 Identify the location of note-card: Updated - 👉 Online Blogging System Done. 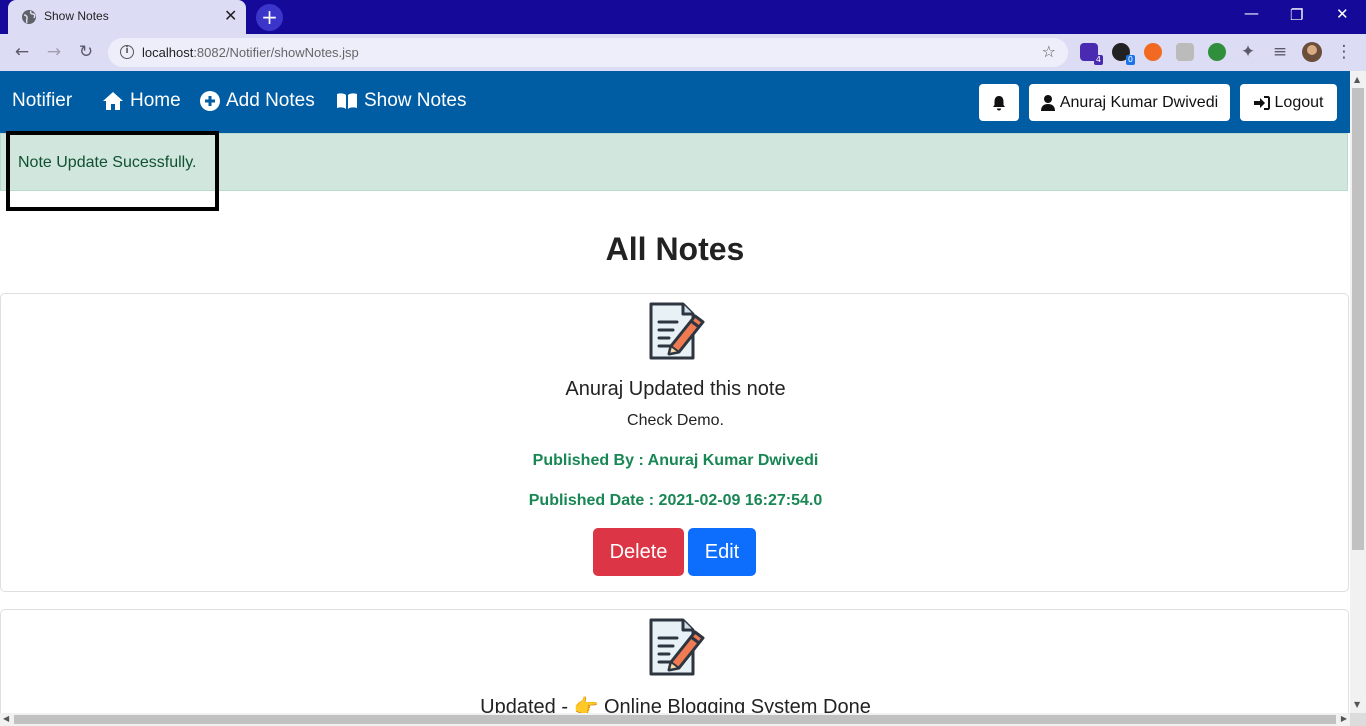
(674, 661).